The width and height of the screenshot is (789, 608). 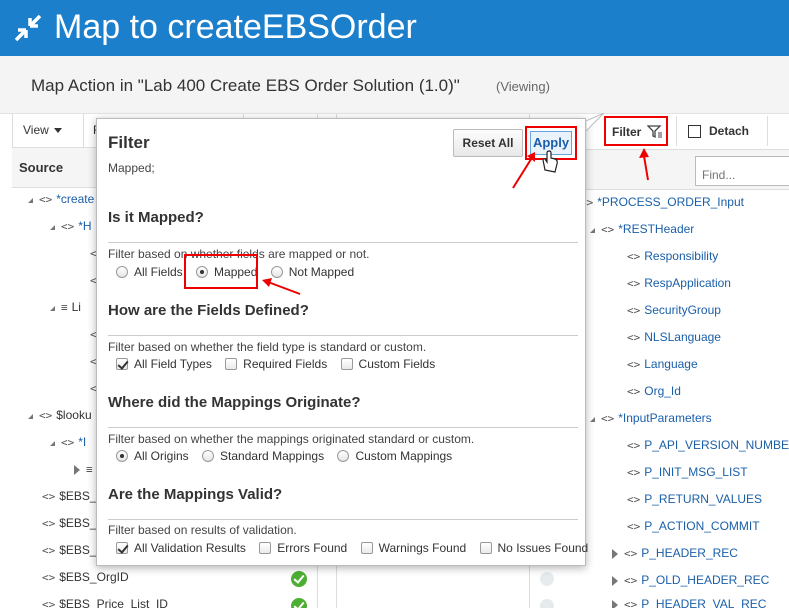 What do you see at coordinates (670, 202) in the screenshot?
I see `tree-row-label: *PROCESS_ORDER_Input` at bounding box center [670, 202].